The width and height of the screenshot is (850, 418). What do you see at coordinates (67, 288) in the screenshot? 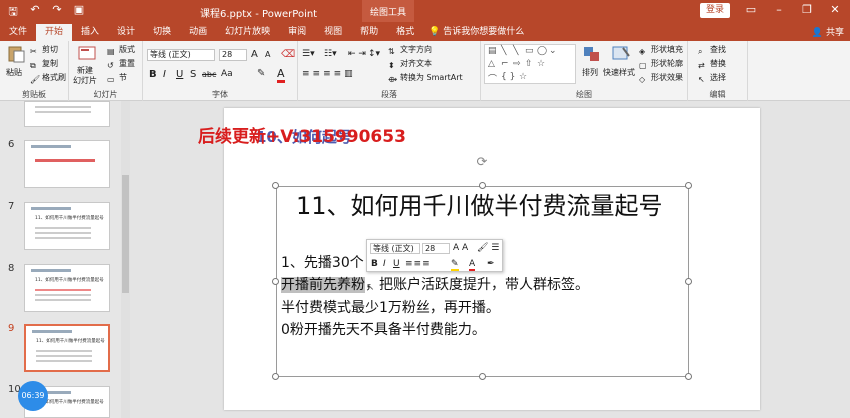
I see `slide-thumbnail-8: 11、如何用千川做半付费流量起号` at bounding box center [67, 288].